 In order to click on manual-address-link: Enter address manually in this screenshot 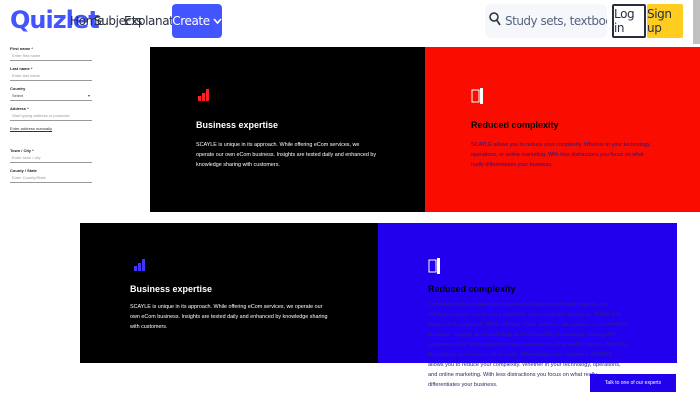, I will do `click(51, 129)`.